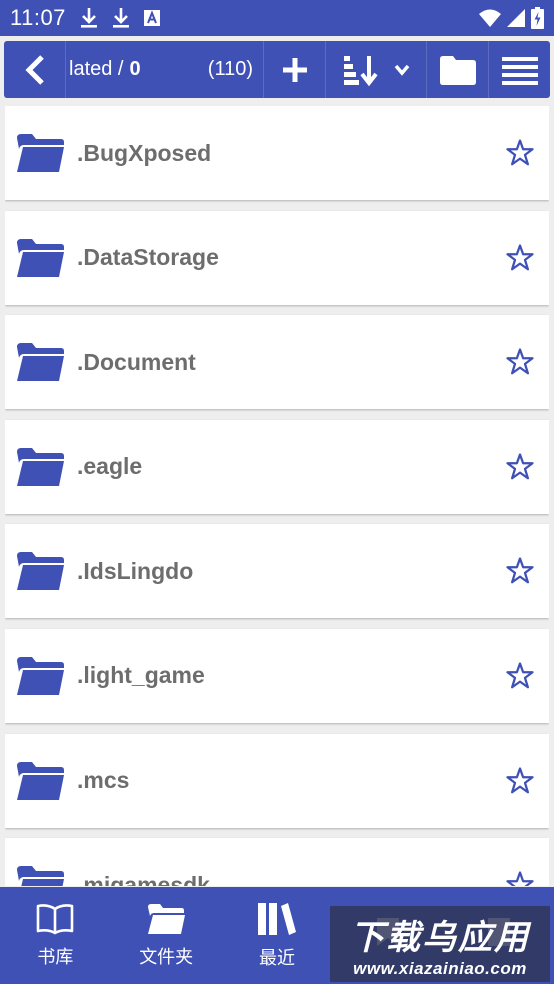  I want to click on nav-label: 文件夹, so click(166, 956).